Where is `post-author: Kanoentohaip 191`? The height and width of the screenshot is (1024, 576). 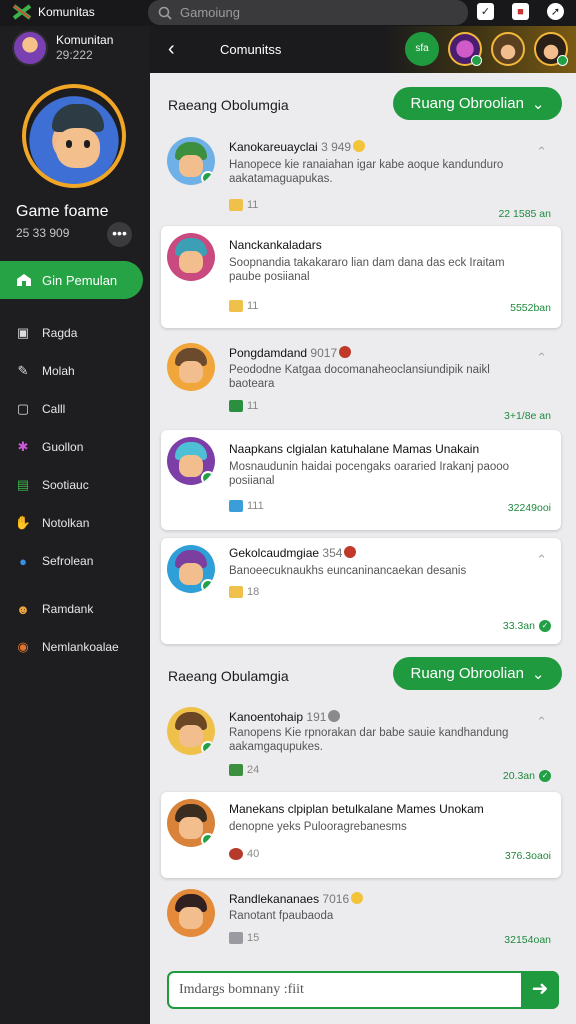
post-author: Kanoentohaip 191 is located at coordinates (285, 717).